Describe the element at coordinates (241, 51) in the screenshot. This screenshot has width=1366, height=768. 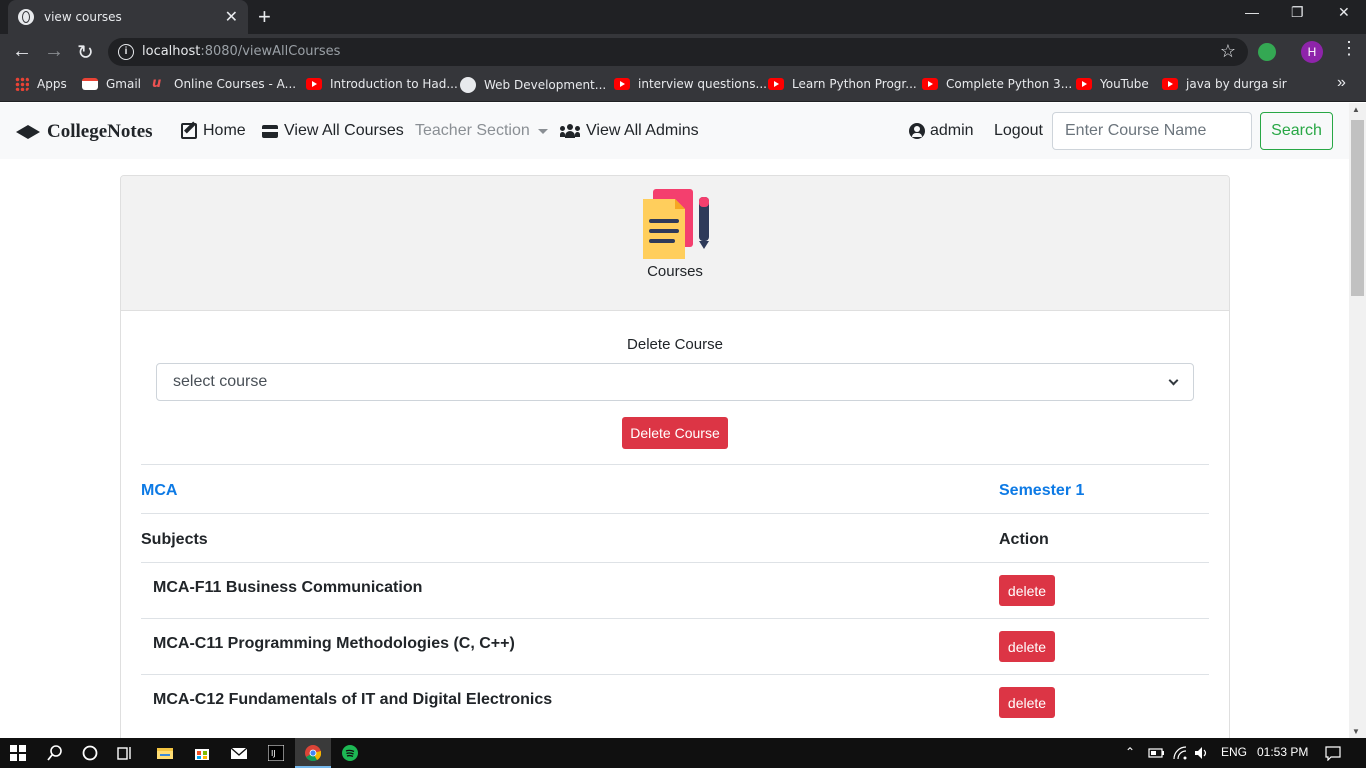
I see `url-text: localhost:8080/viewAllCourses` at that location.